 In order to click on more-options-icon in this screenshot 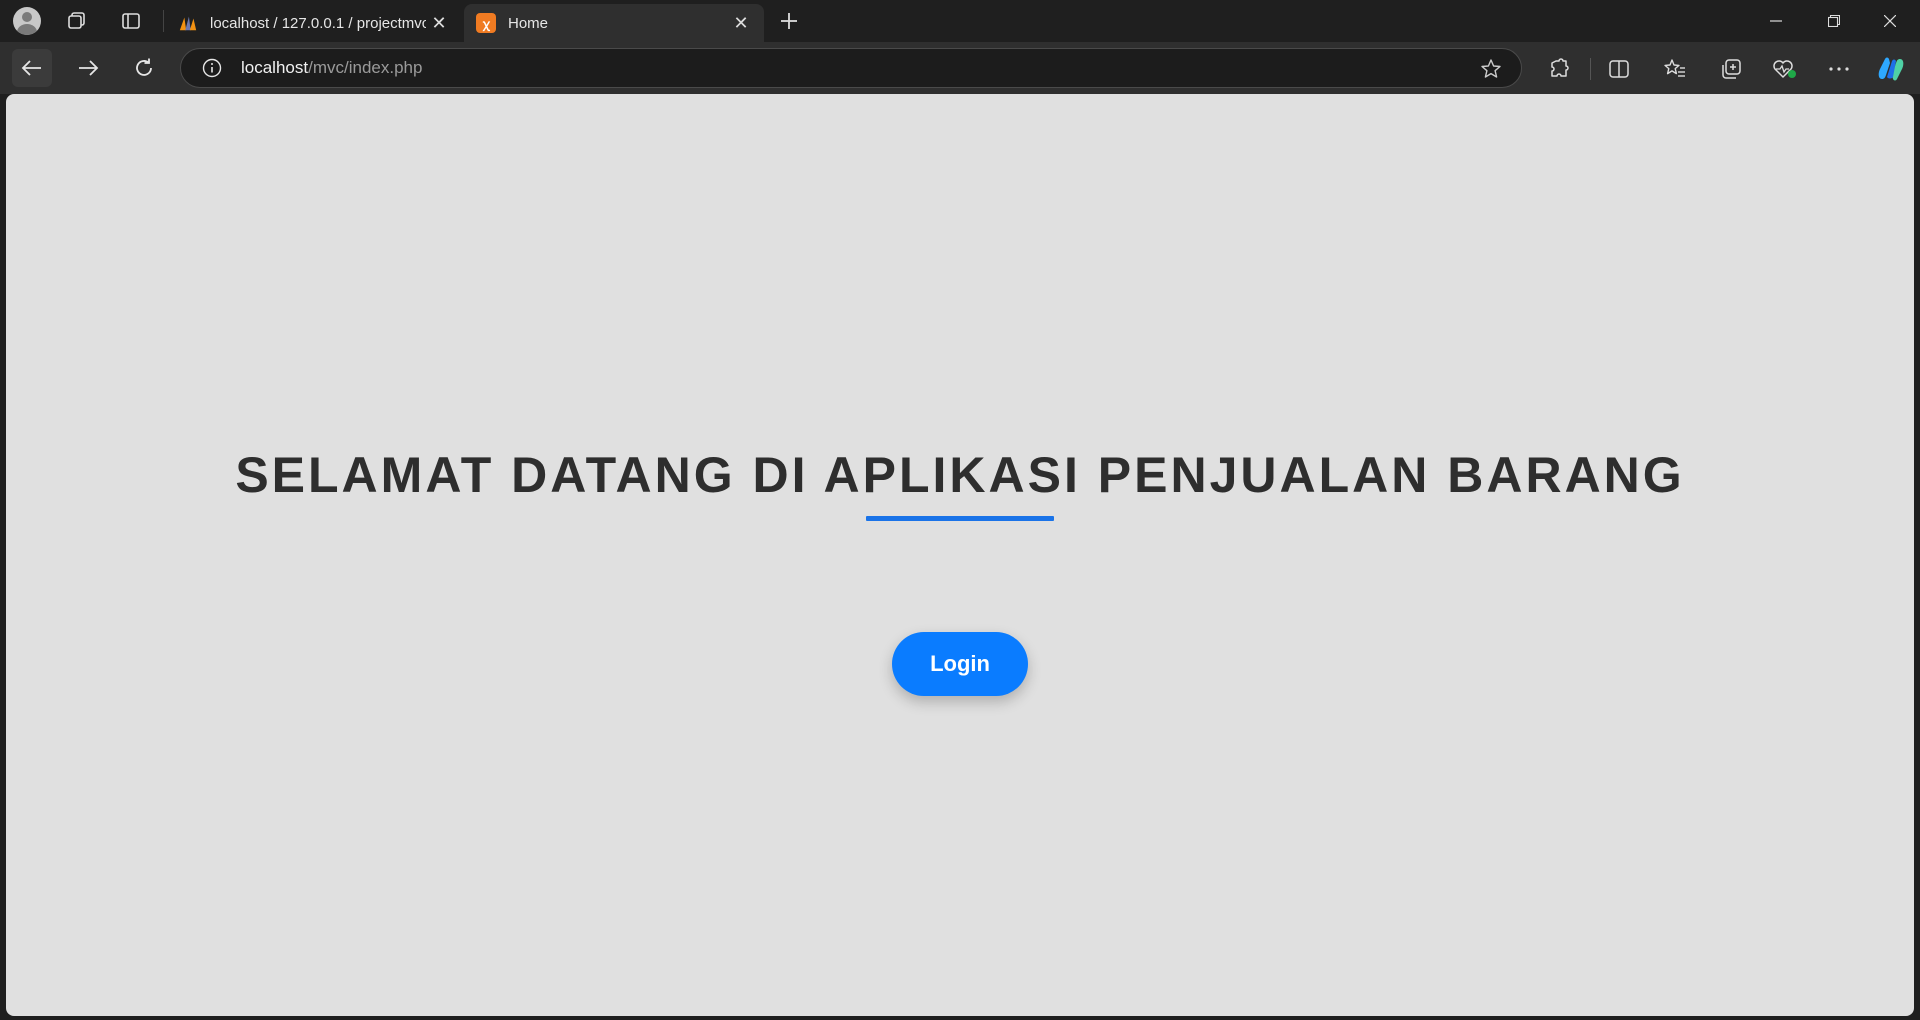, I will do `click(1839, 69)`.